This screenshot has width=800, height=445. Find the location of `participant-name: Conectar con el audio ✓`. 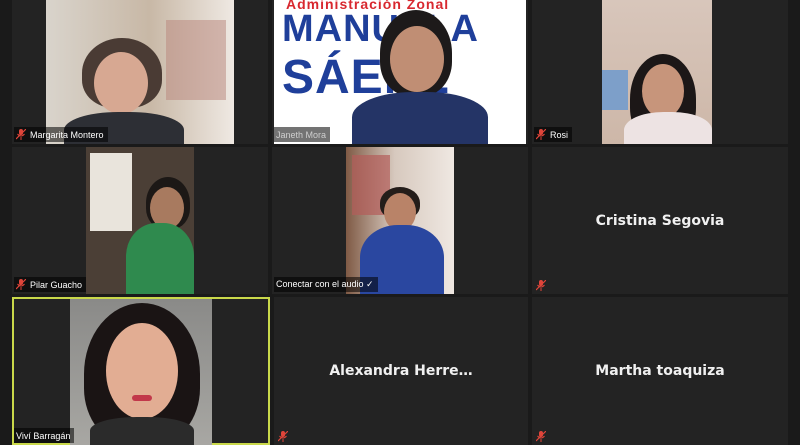

participant-name: Conectar con el audio ✓ is located at coordinates (325, 284).